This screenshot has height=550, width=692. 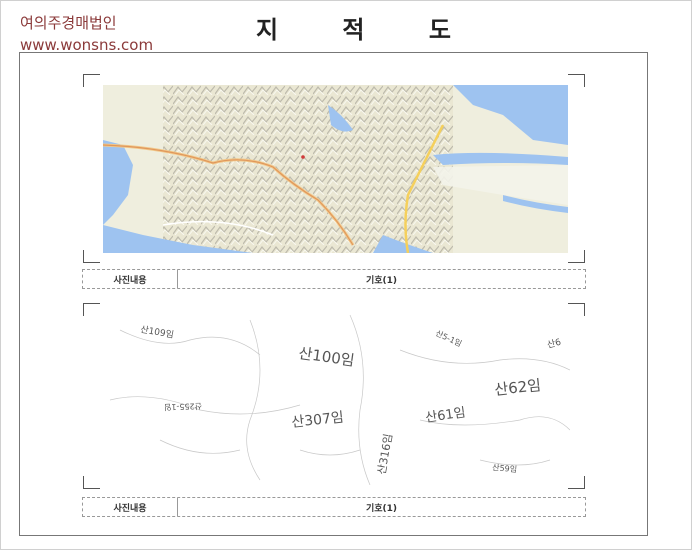 I want to click on parcel-label: 산59임, so click(x=505, y=468).